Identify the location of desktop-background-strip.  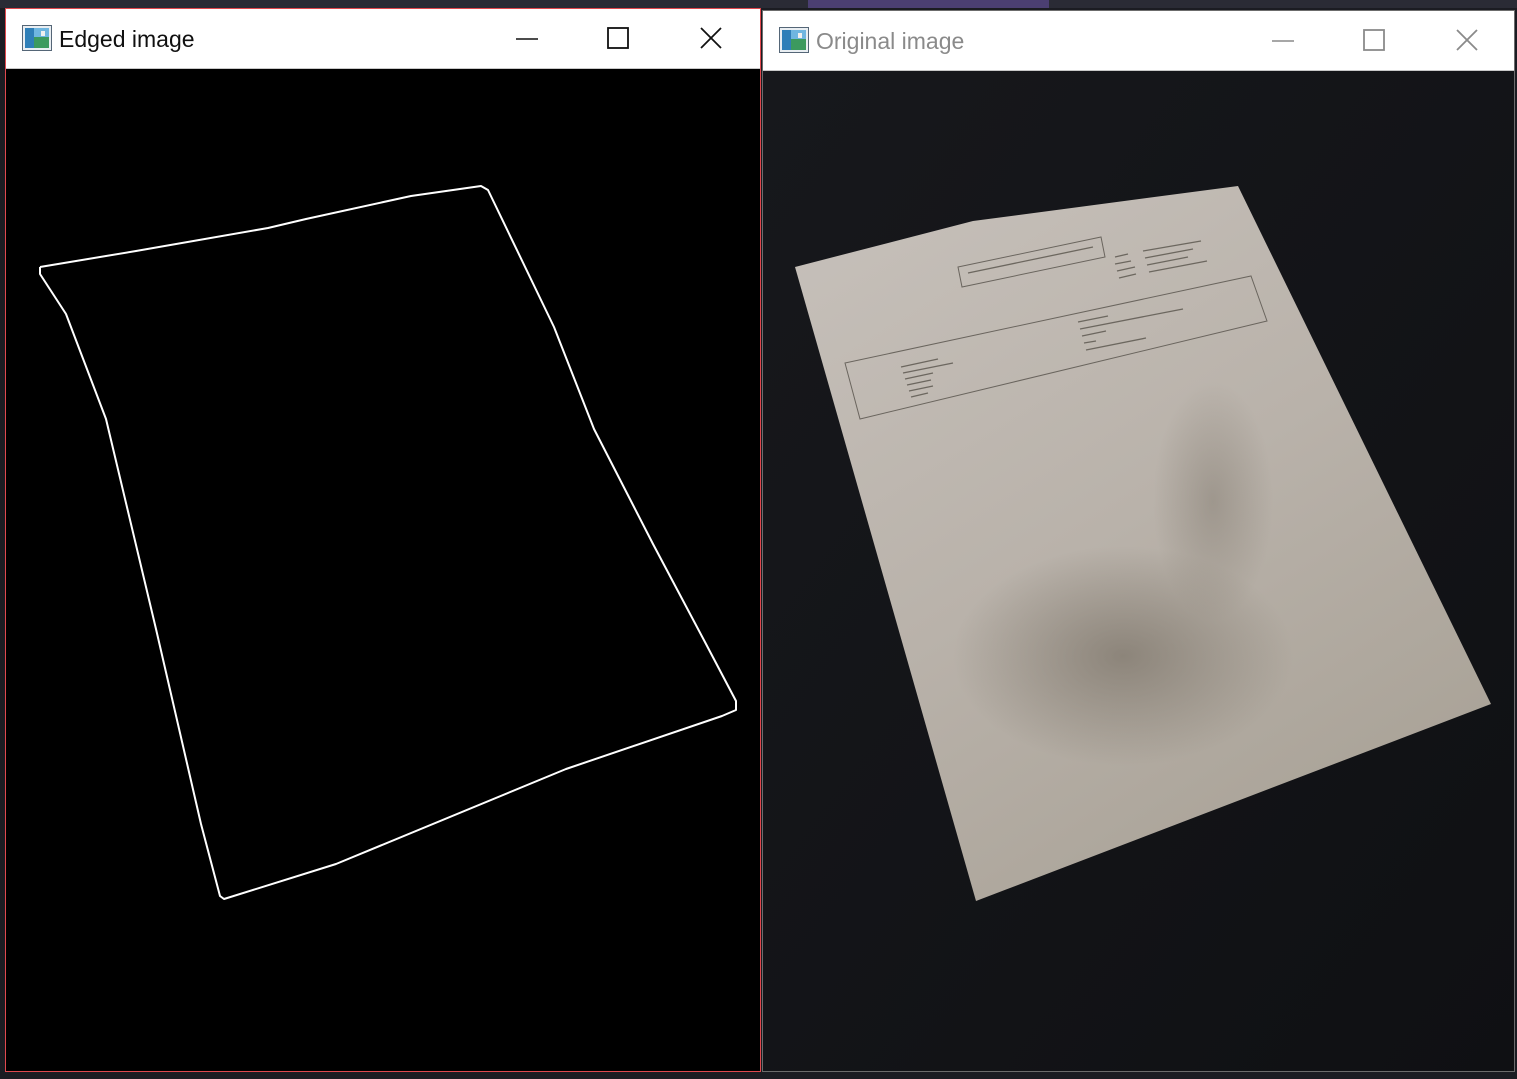
(758, 4).